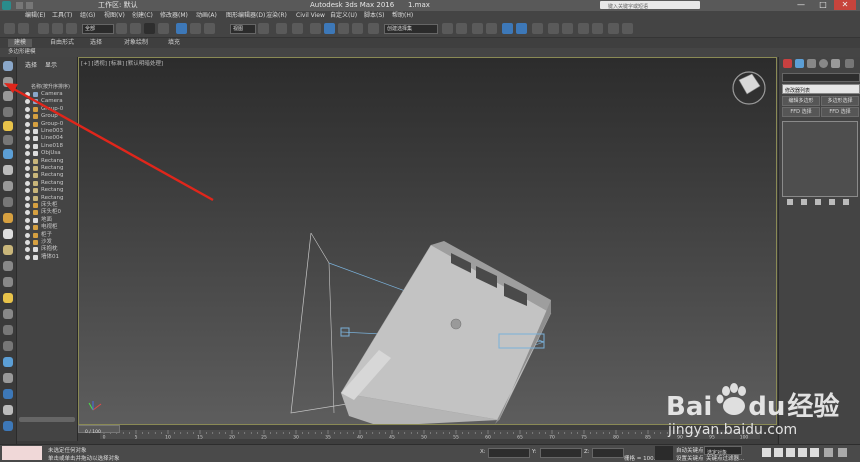 The image size is (860, 462). Describe the element at coordinates (813, 407) in the screenshot. I see `watermark-jingyan: 经验` at that location.